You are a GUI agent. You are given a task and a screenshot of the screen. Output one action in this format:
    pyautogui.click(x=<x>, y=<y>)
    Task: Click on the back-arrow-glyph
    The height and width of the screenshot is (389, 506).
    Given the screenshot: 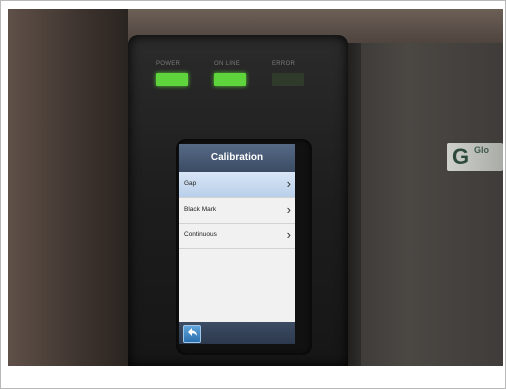 What is the action you would take?
    pyautogui.click(x=192, y=332)
    